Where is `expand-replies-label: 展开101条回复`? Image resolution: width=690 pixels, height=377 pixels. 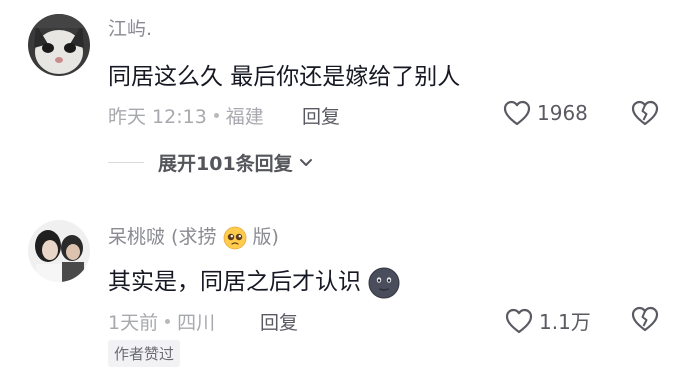
expand-replies-label: 展开101条回复 is located at coordinates (225, 164).